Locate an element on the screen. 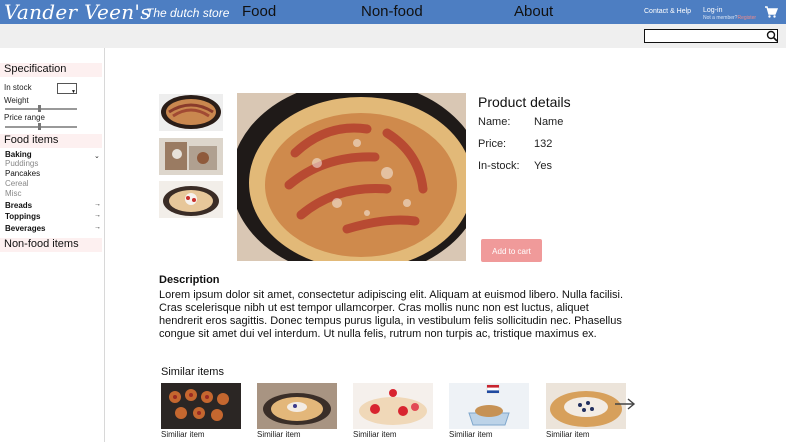 The width and height of the screenshot is (786, 442). food-items-section: Food items is located at coordinates (51, 141).